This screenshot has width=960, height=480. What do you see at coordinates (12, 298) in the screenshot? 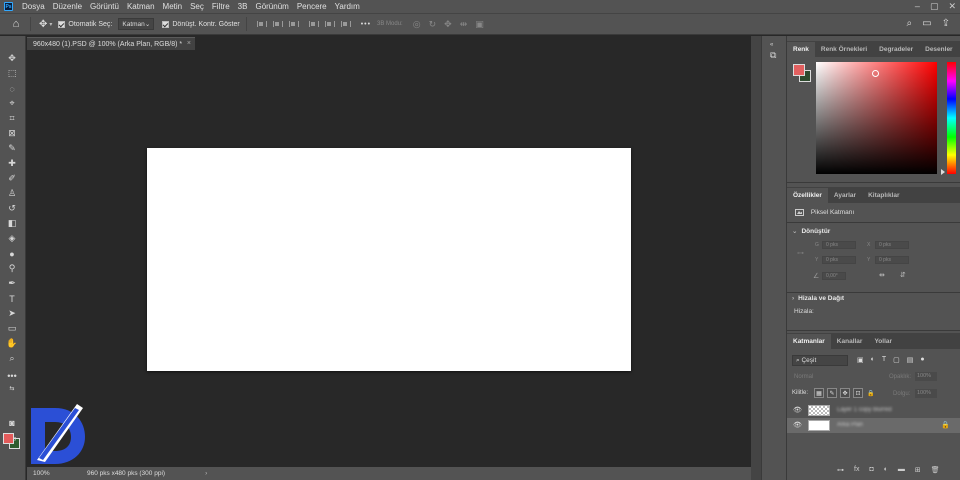
I see `type-tool-icon: T` at bounding box center [12, 298].